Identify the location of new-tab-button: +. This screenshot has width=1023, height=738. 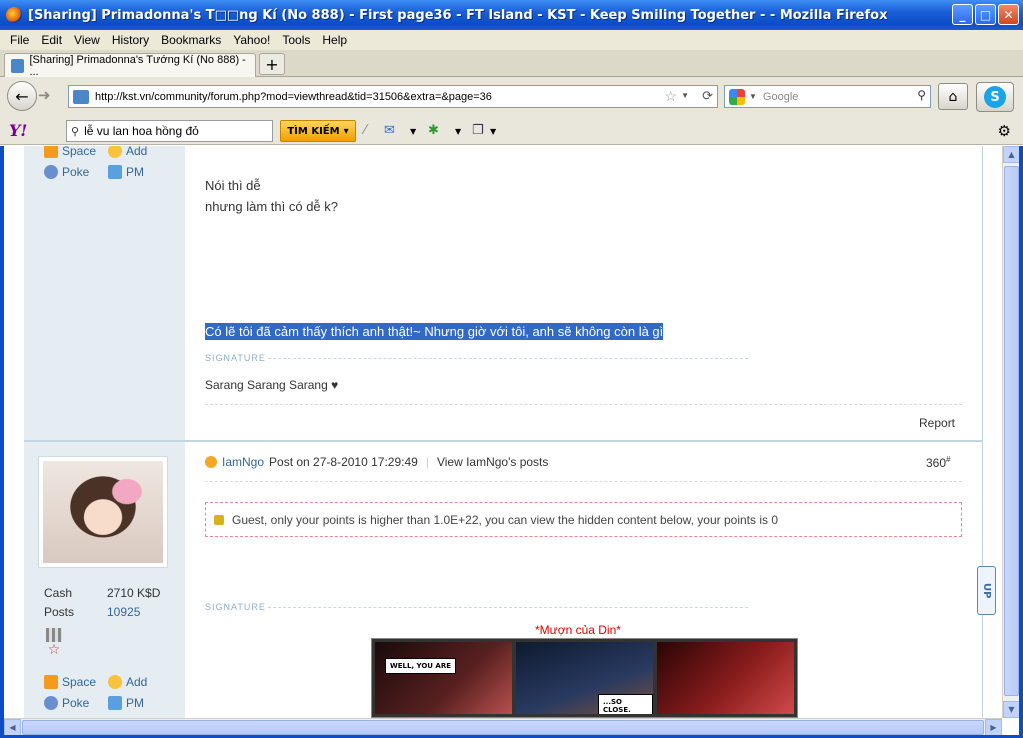
(272, 64).